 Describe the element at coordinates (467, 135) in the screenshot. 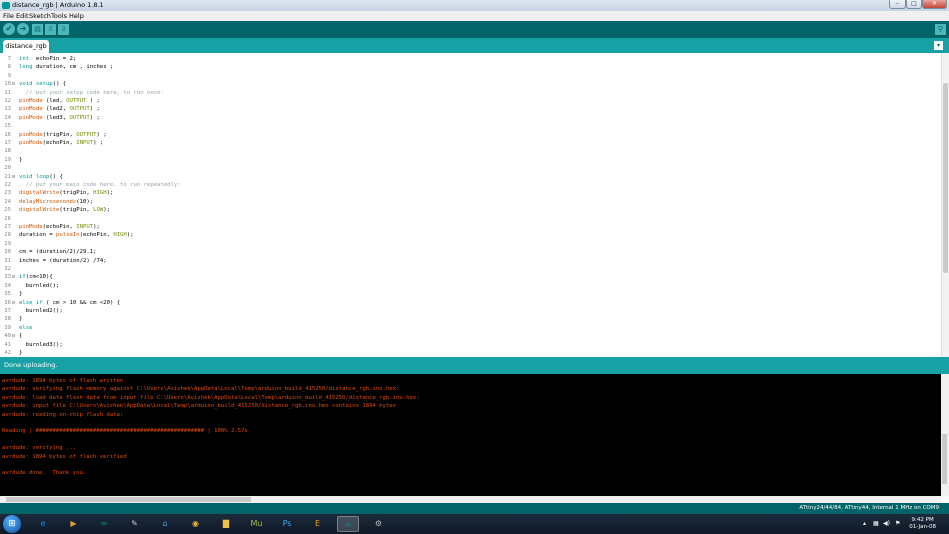

I see `code-line: 16 pinMode(trigPin, OUTPUT) ;` at that location.